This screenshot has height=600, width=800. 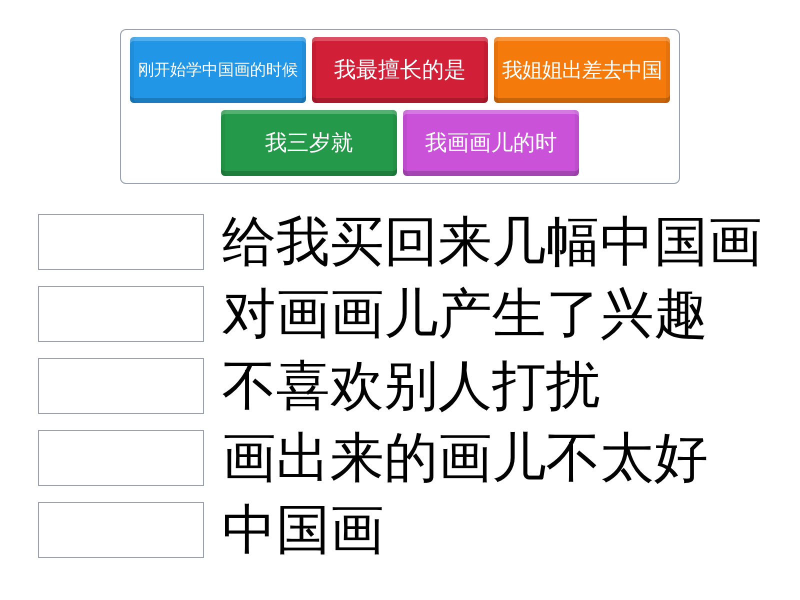 I want to click on word-tile: 刚开始学中国画的时候, so click(x=218, y=70).